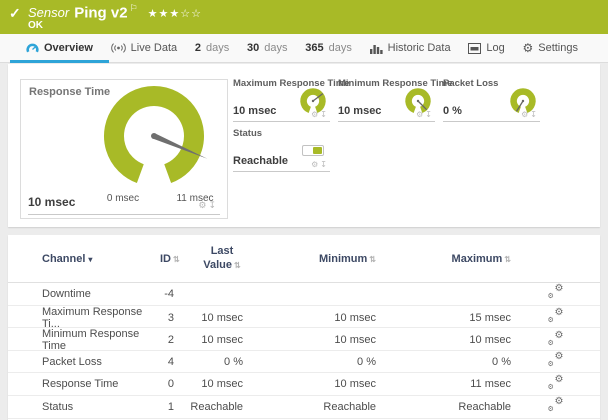  I want to click on bar-chart-icon, so click(376, 49).